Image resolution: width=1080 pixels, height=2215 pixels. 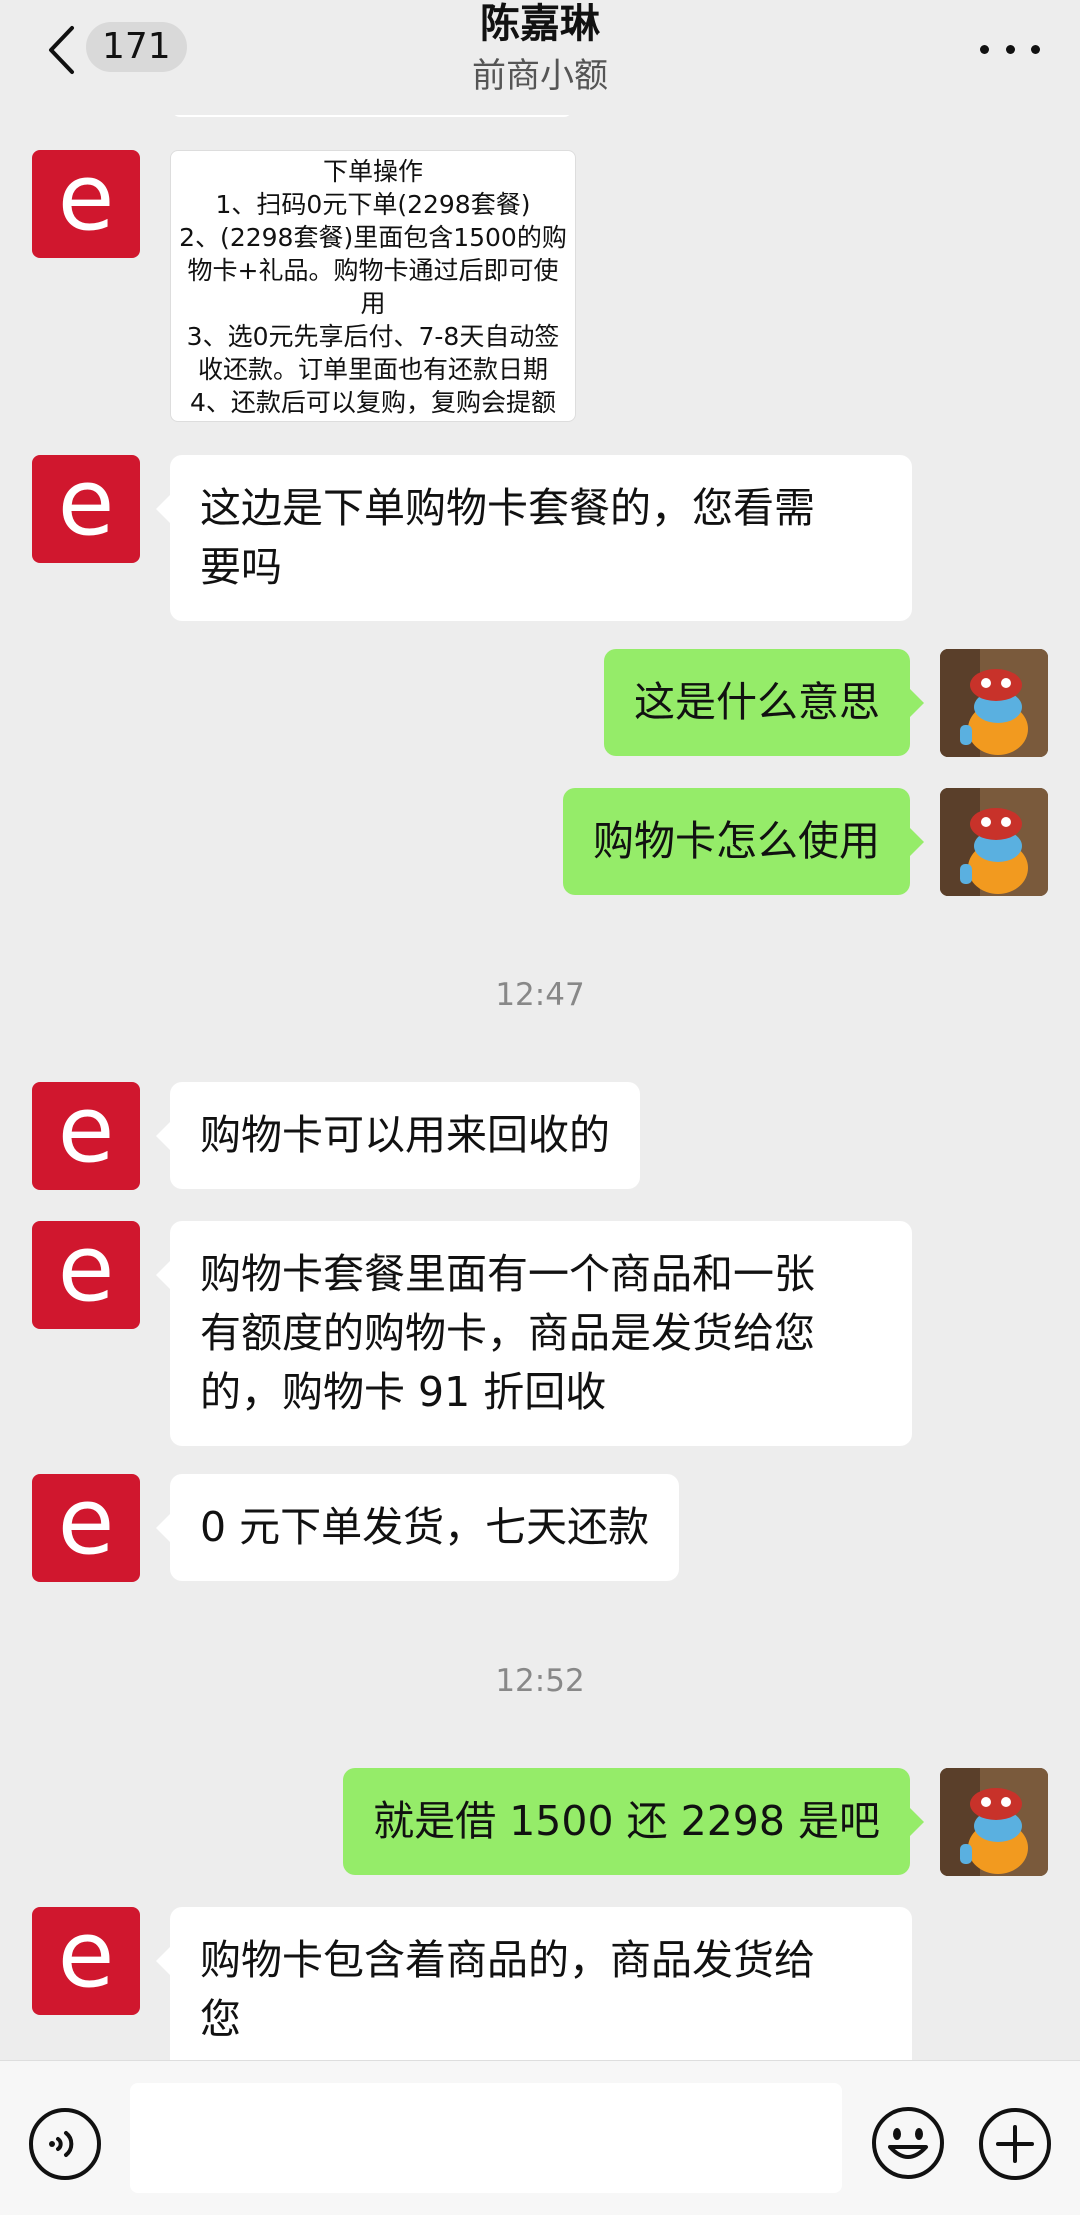 I want to click on message-line: 购物卡套餐里面有一个商品和一张, so click(x=507, y=1274).